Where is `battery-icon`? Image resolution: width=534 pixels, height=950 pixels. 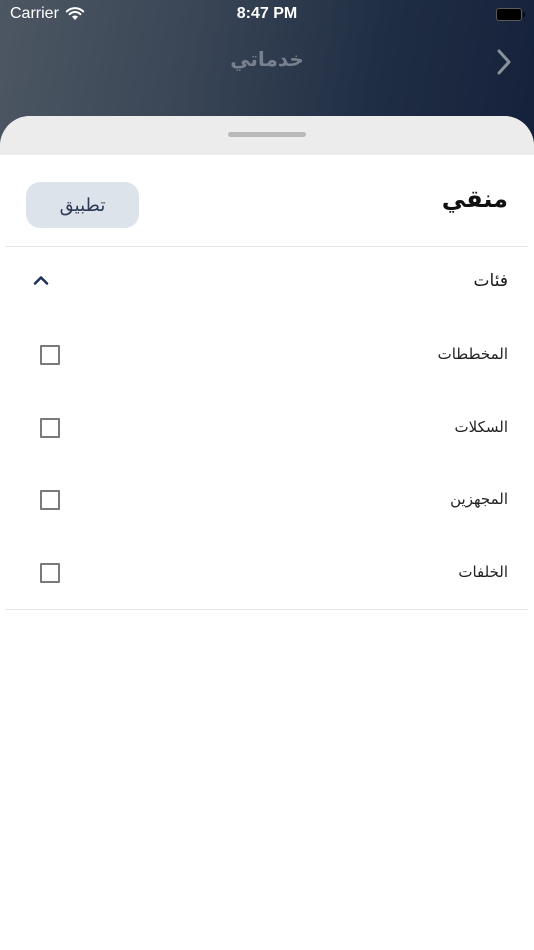 battery-icon is located at coordinates (510, 14).